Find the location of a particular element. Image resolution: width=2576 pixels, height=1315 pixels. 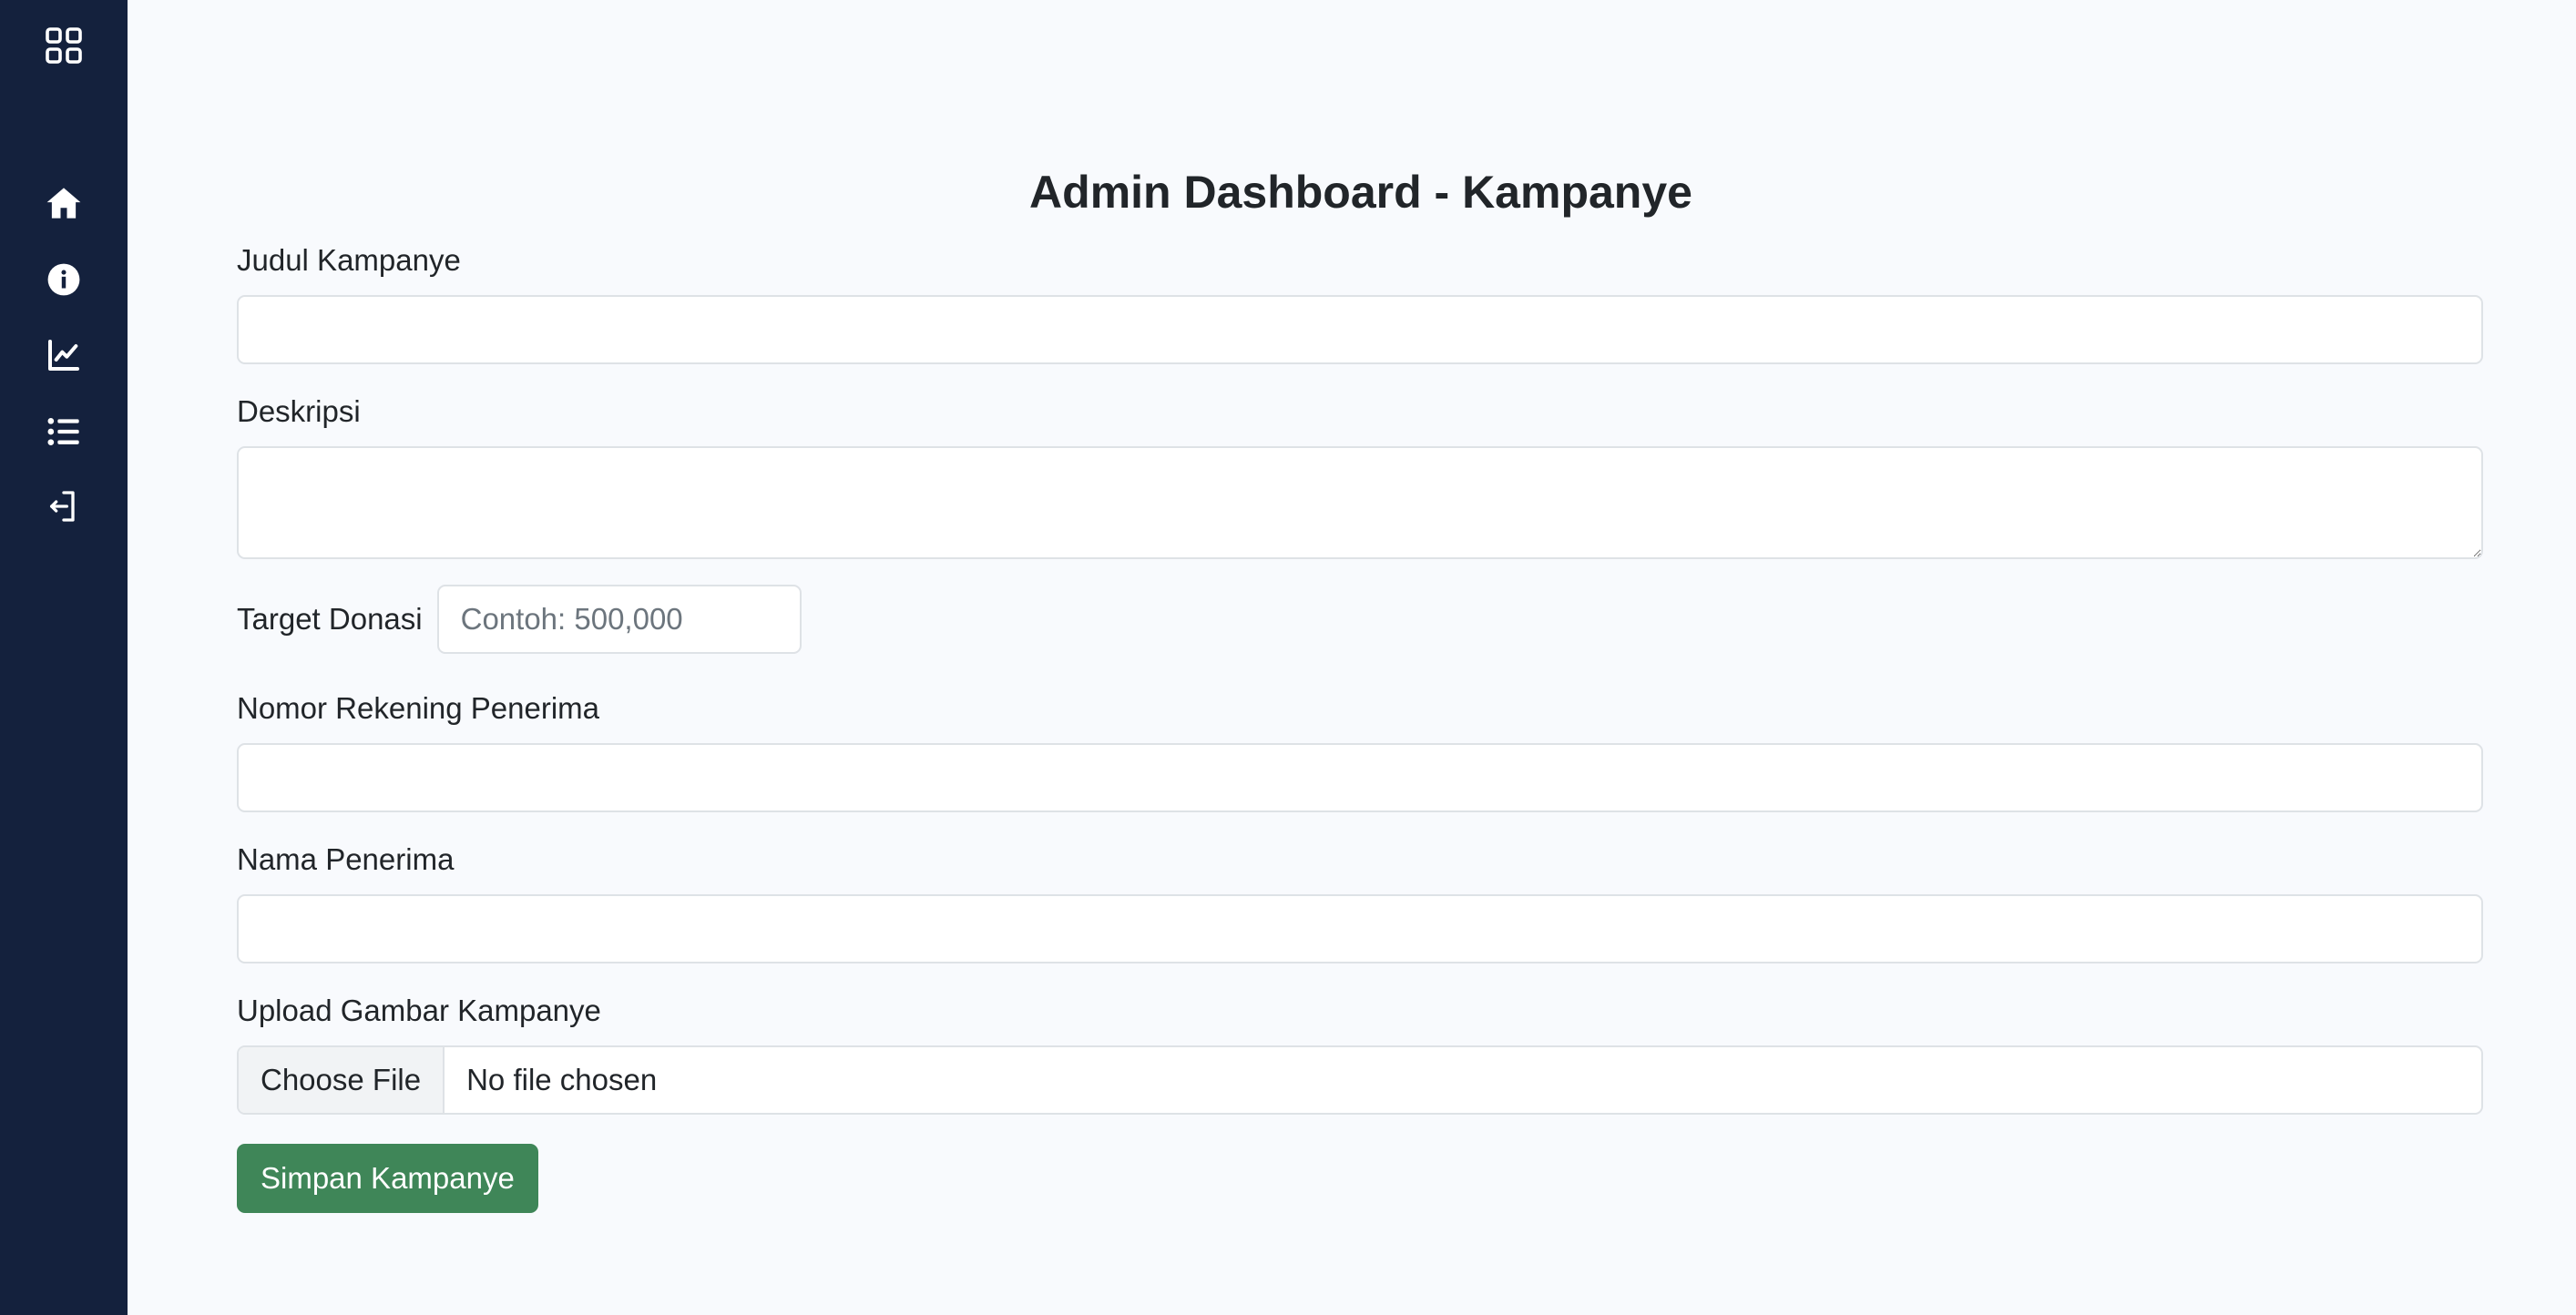

nama-penerima-input is located at coordinates (1360, 928).